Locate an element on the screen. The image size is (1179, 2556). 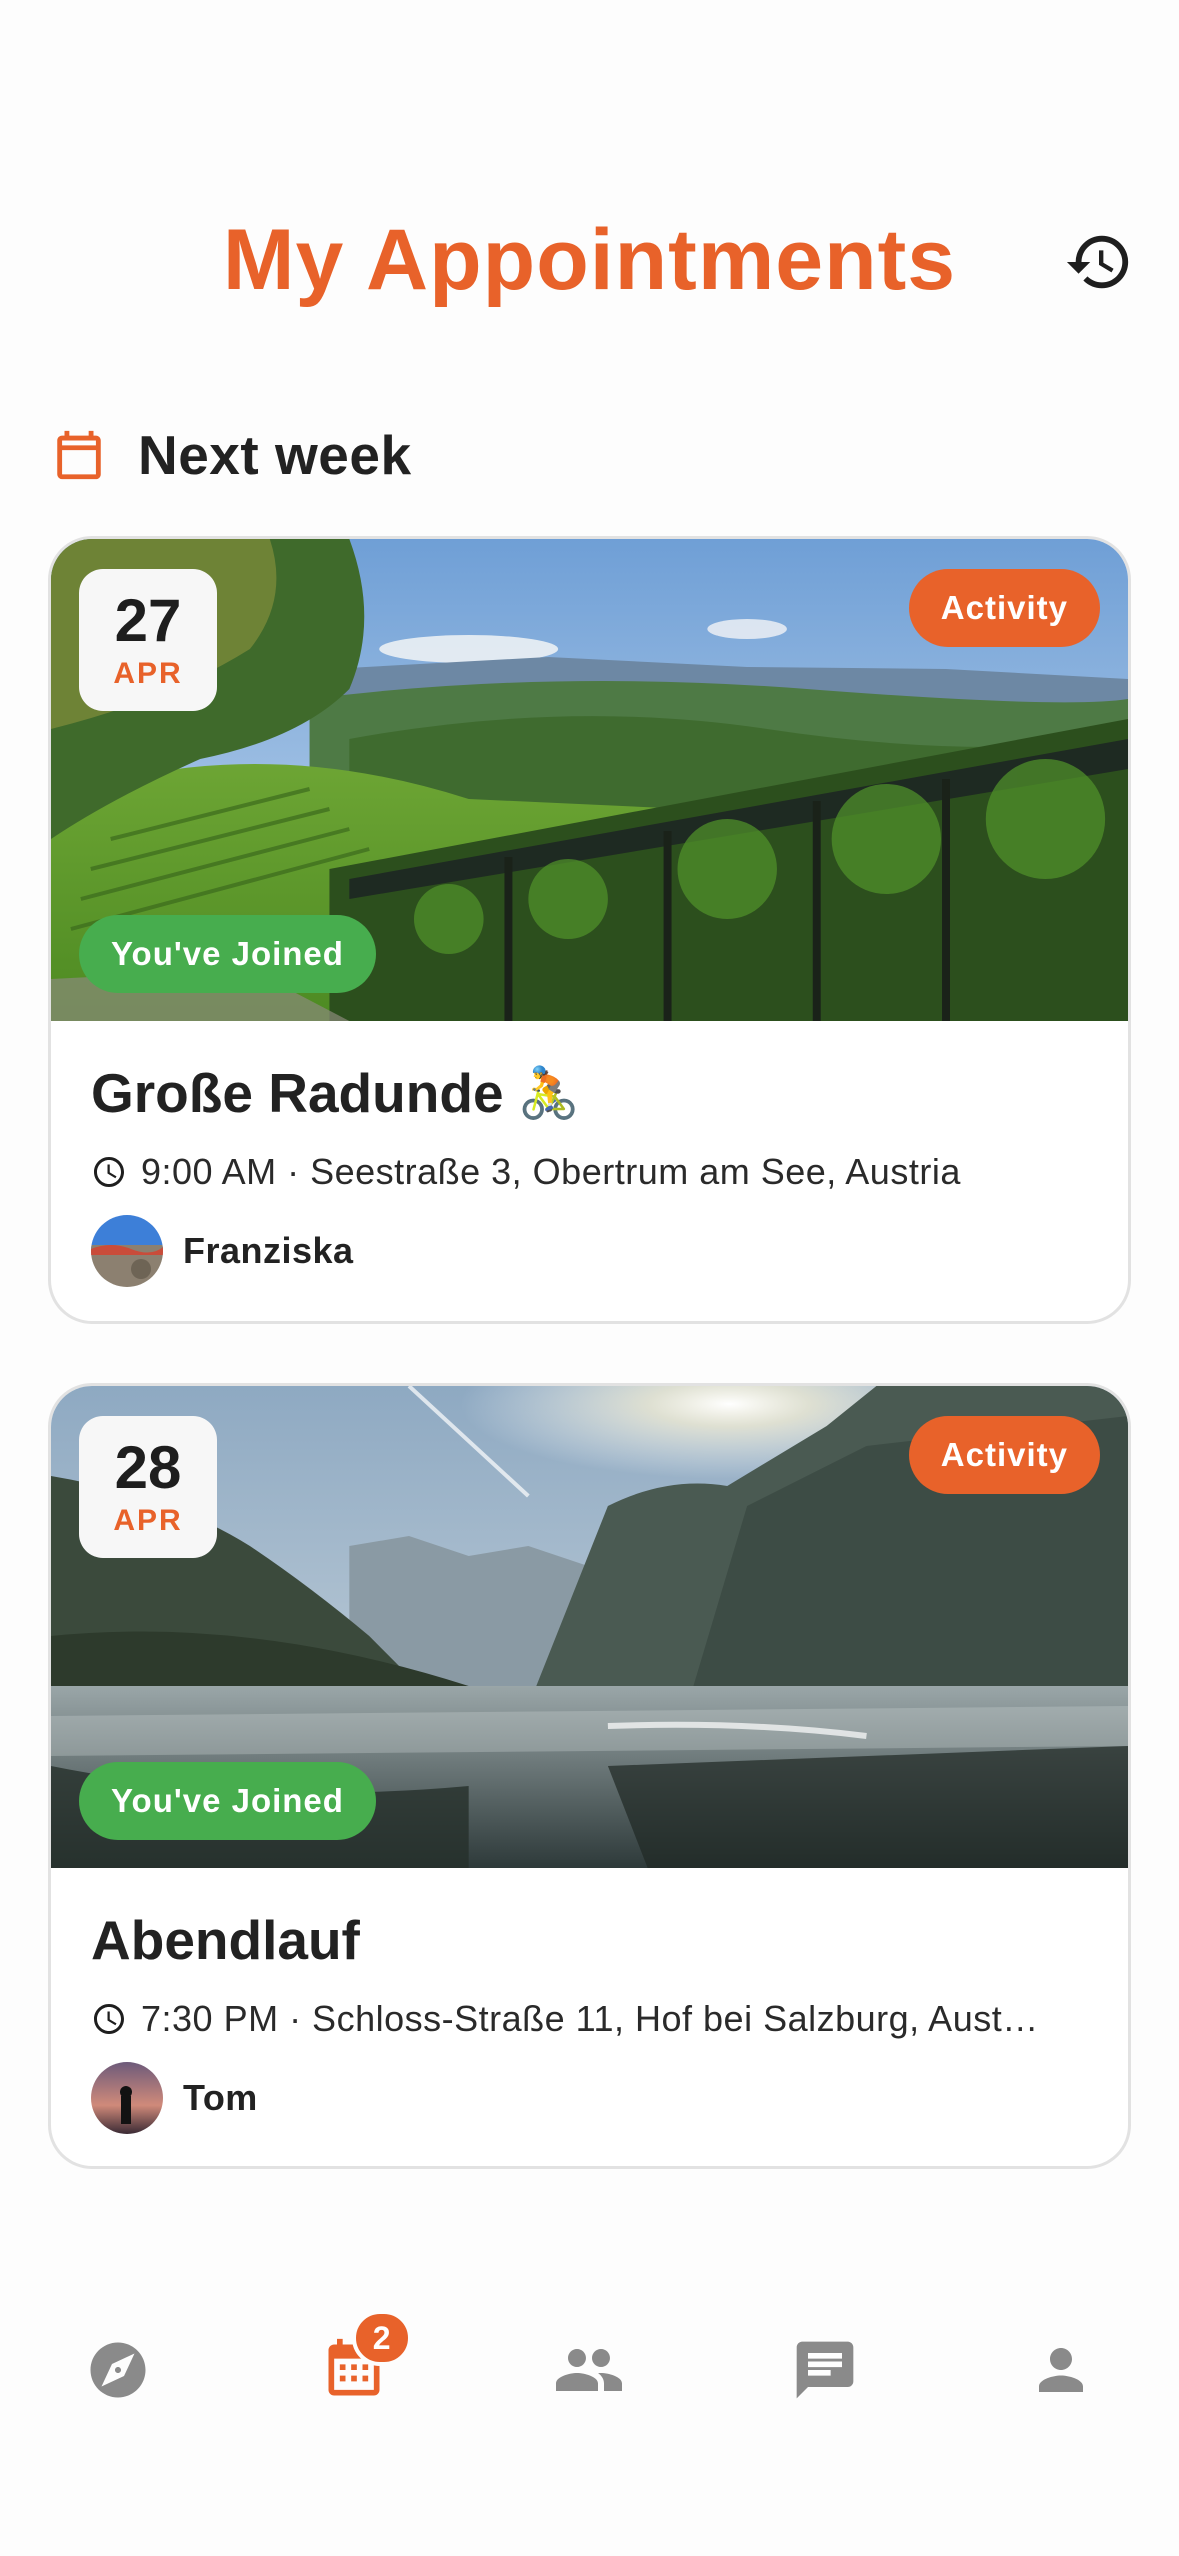
calendar-icon is located at coordinates (79, 455).